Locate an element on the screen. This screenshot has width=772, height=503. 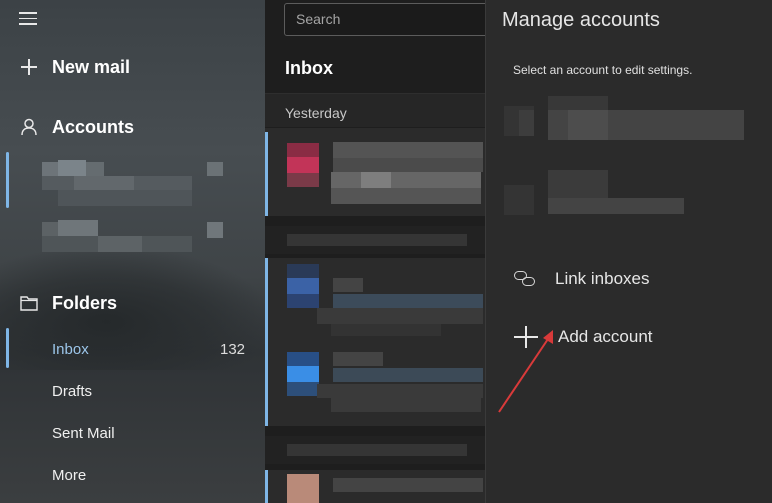
search-placeholder: Search is located at coordinates (318, 19).